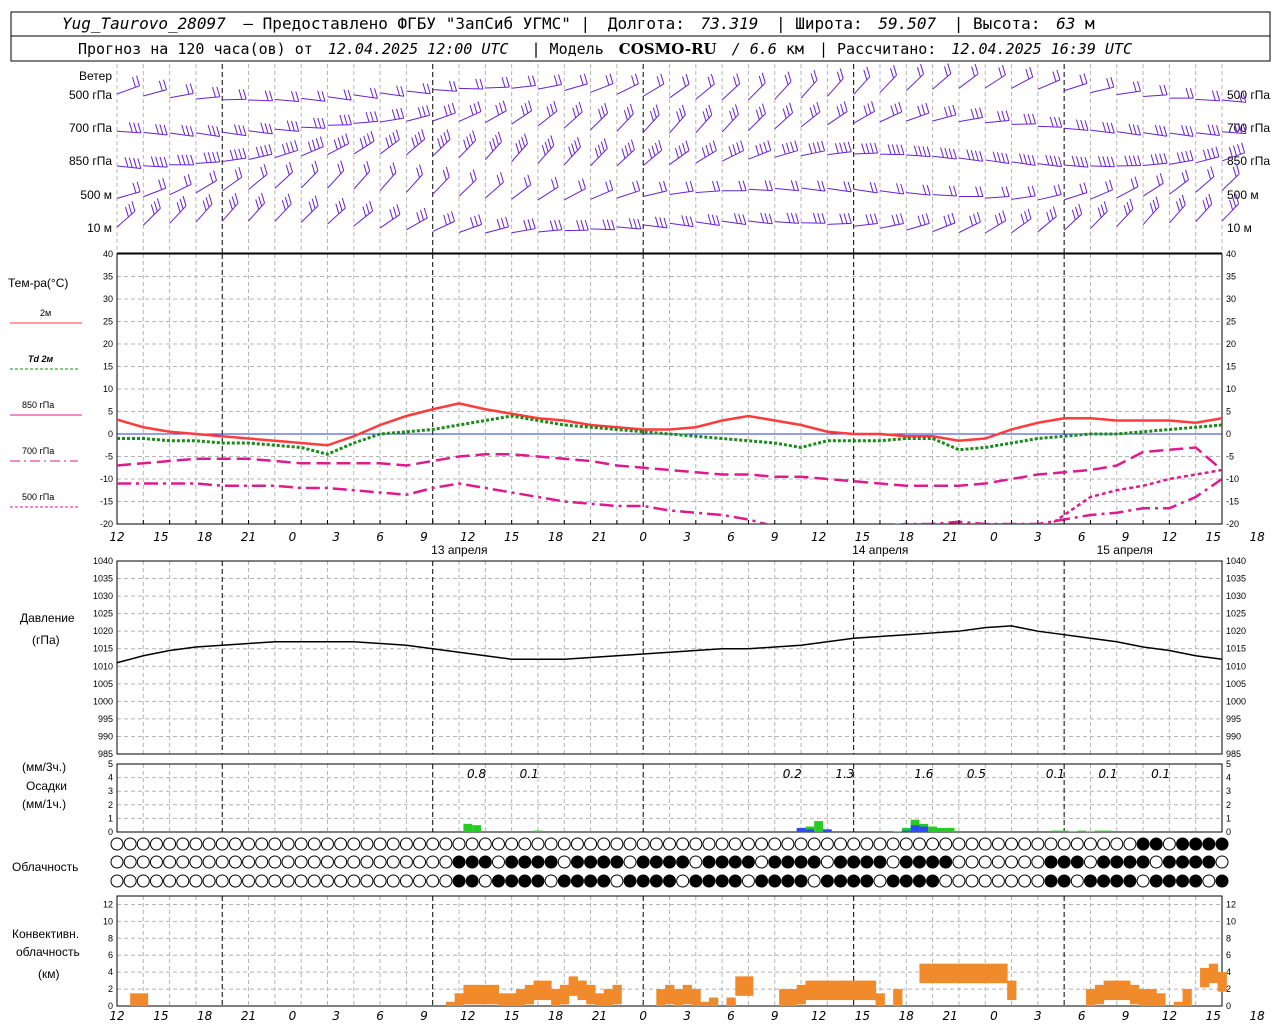 The image size is (1280, 1024). Describe the element at coordinates (792, 774) in the screenshot. I see `precip-total-label: 0.2` at that location.